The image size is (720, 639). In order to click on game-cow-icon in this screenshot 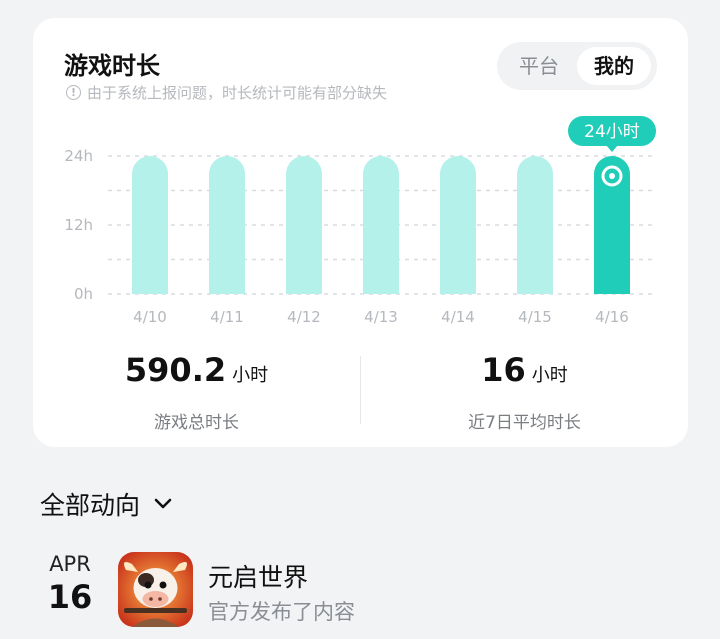, I will do `click(155, 589)`.